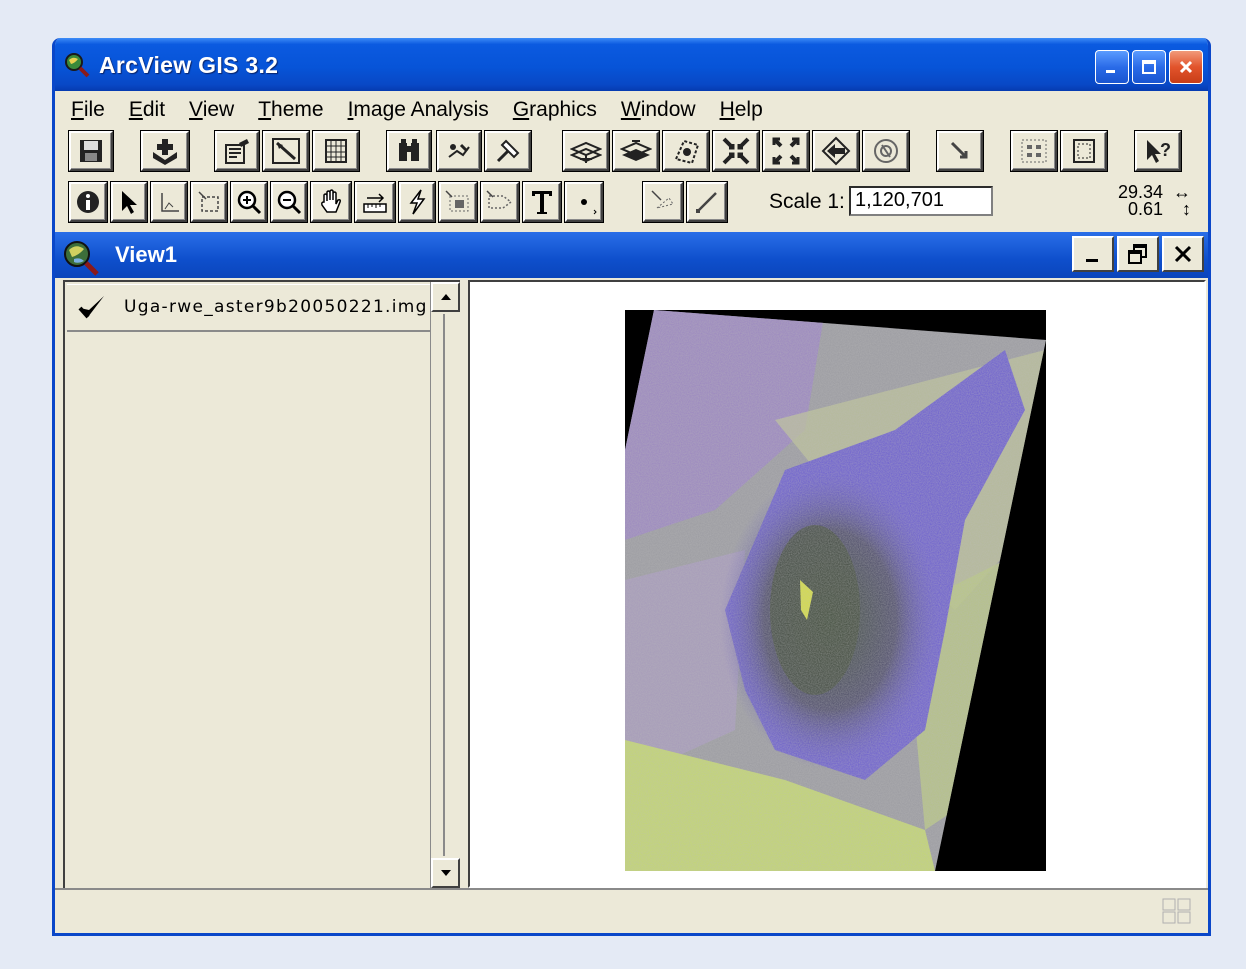 Image resolution: width=1246 pixels, height=969 pixels. I want to click on view-title-bar: View1, so click(631, 255).